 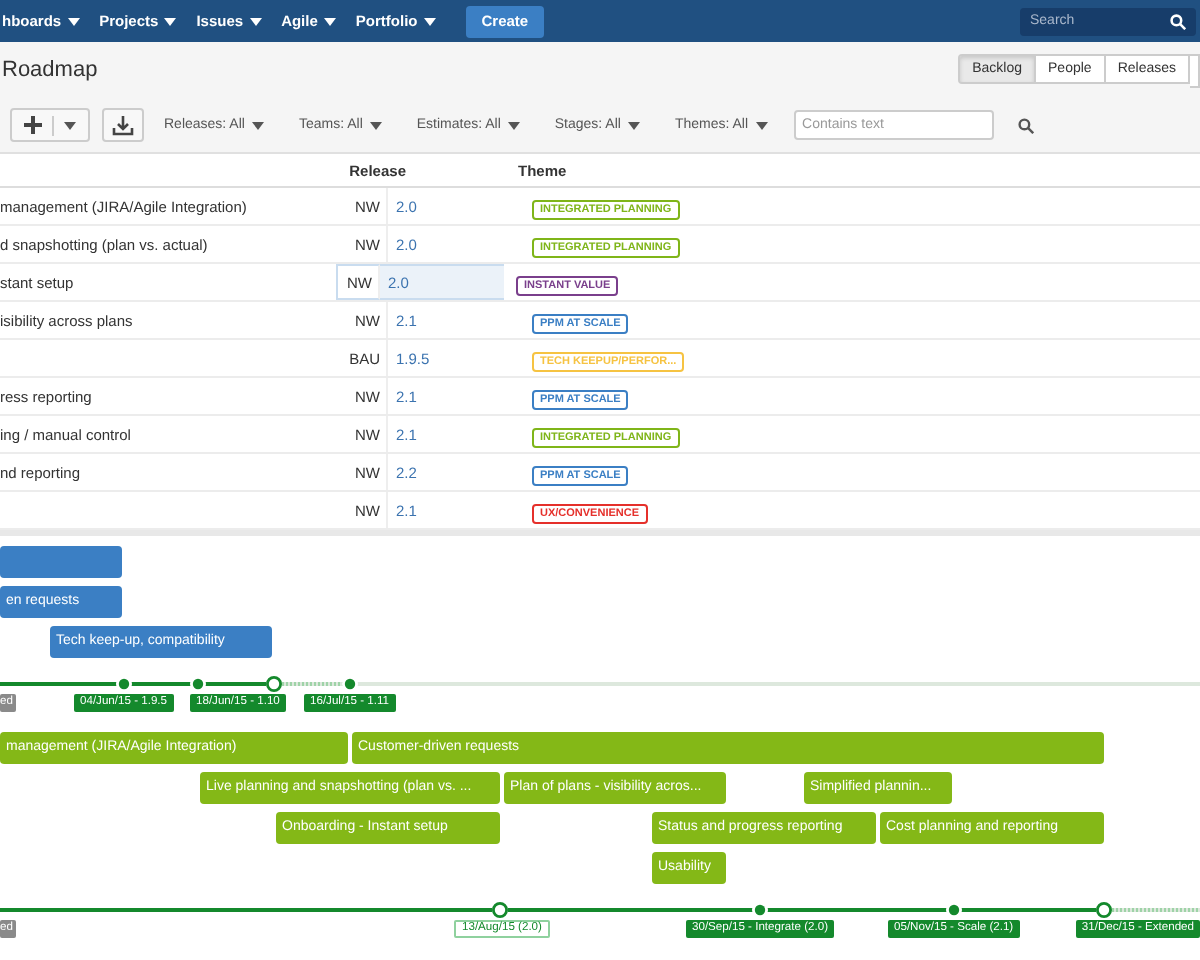 I want to click on download-icon, so click(x=123, y=125).